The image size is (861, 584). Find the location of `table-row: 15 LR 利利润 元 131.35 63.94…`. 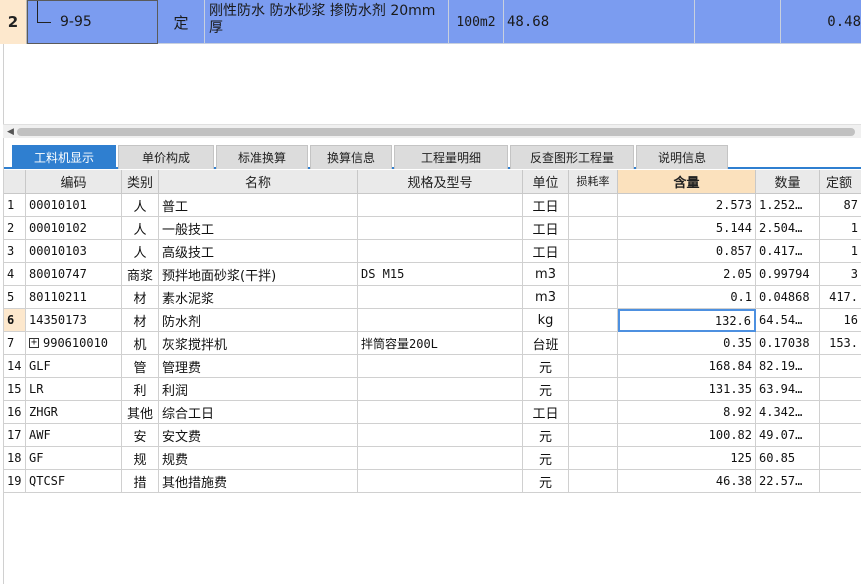

table-row: 15 LR 利利润 元 131.35 63.94… is located at coordinates (432, 389).